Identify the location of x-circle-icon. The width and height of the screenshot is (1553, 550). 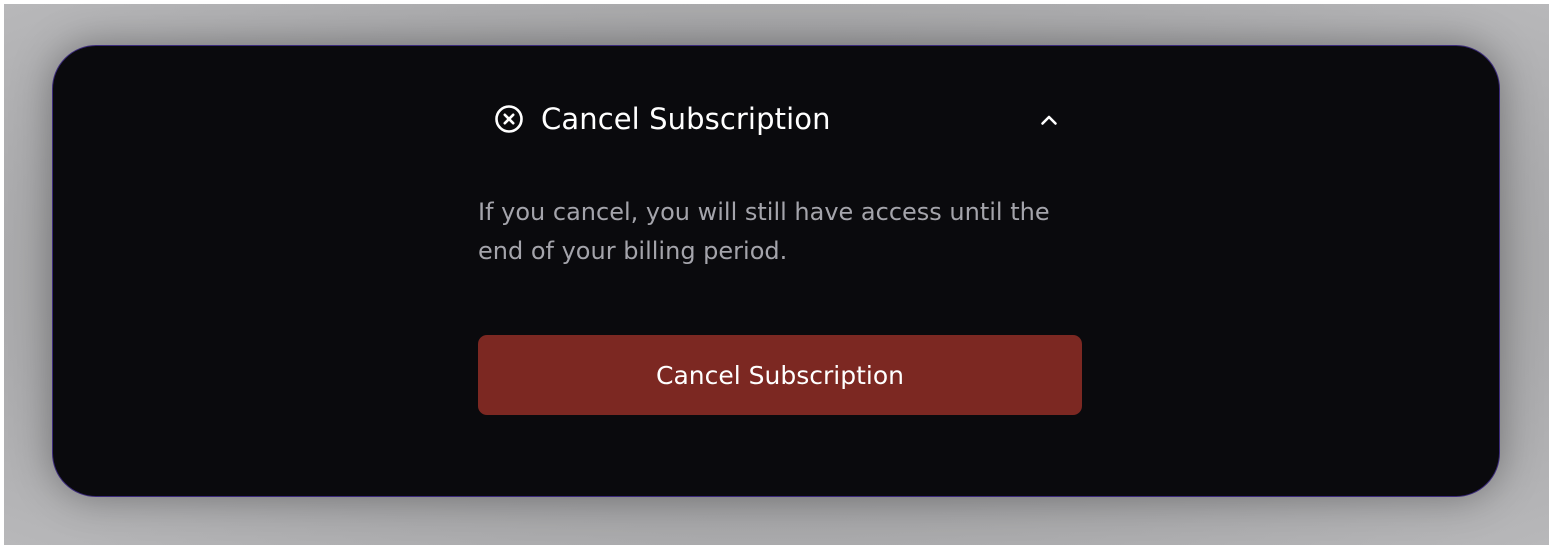
(509, 119).